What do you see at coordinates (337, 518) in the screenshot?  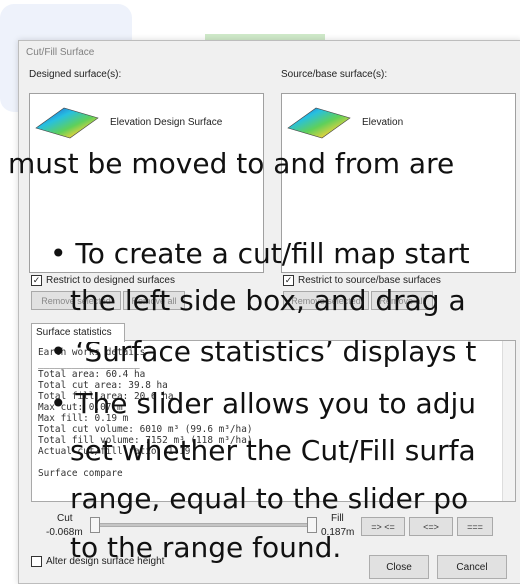 I see `fill-label: Fill` at bounding box center [337, 518].